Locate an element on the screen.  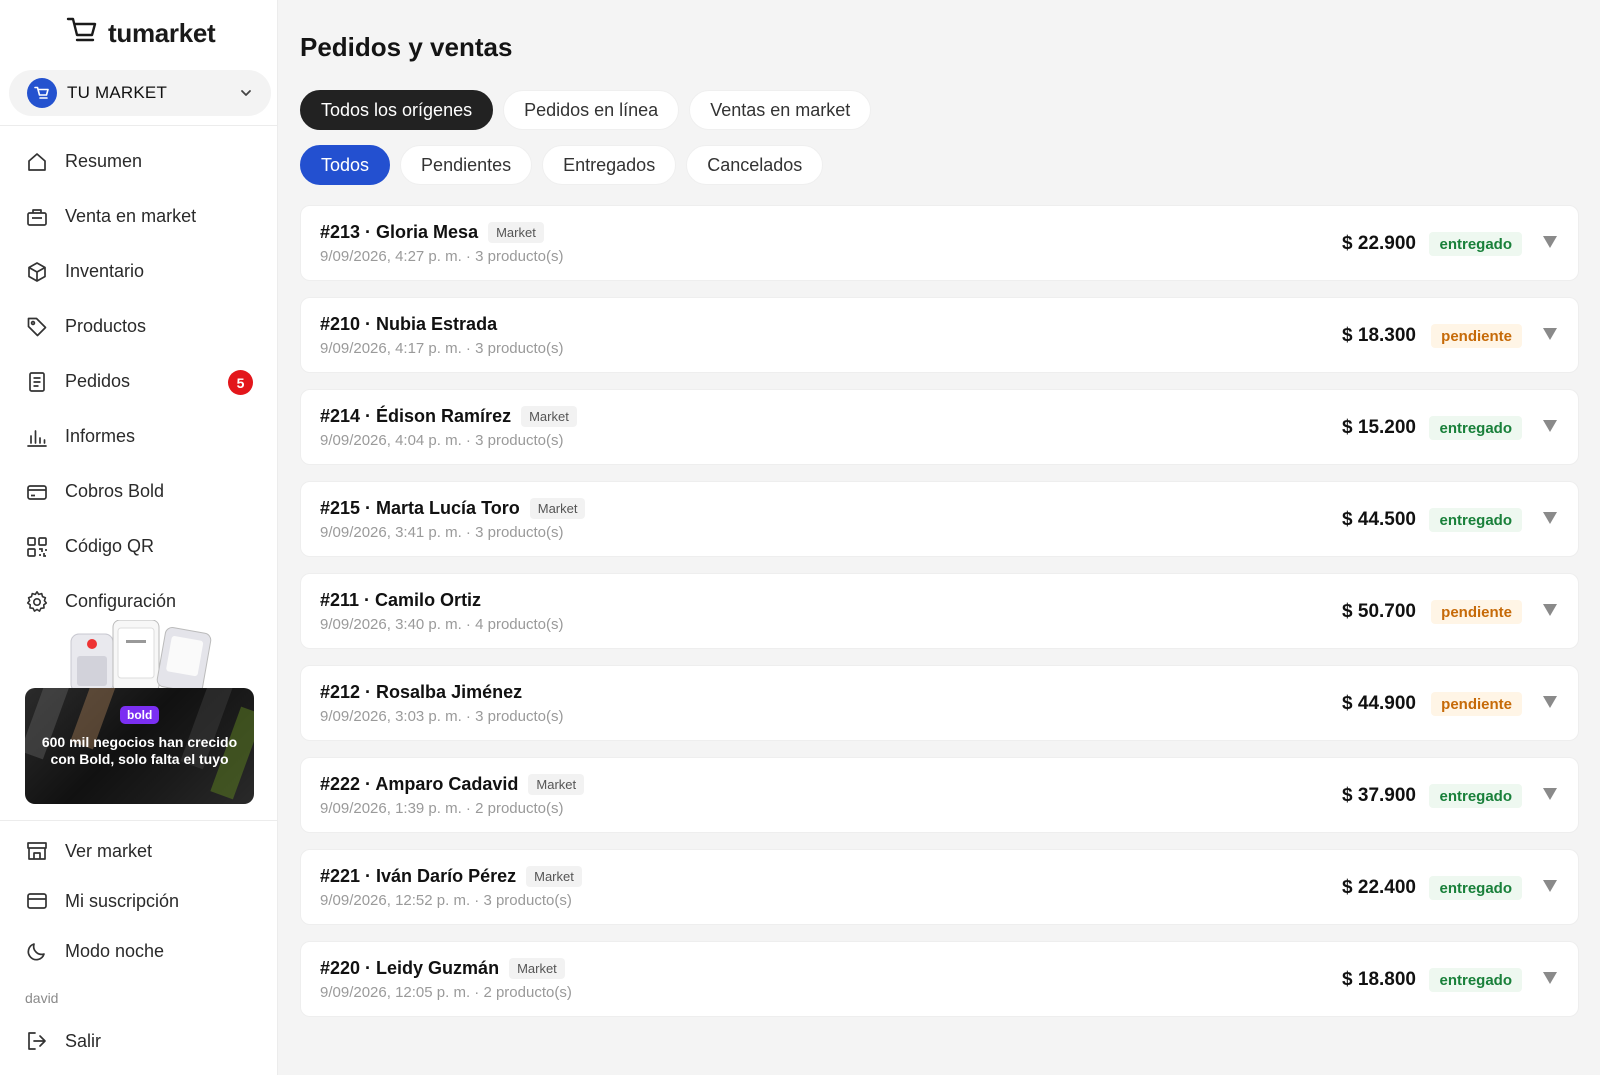
order-meta: 9/09/2026, 4:17 p. m. · 3 producto(s) is located at coordinates (442, 348).